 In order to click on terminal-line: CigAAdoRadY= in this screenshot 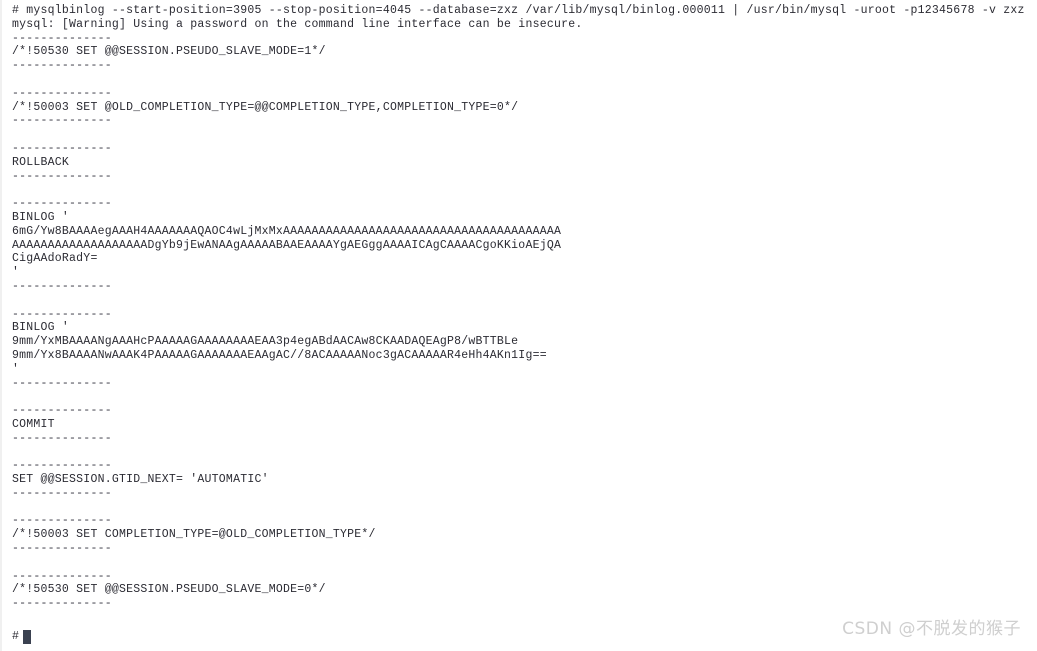, I will do `click(55, 259)`.